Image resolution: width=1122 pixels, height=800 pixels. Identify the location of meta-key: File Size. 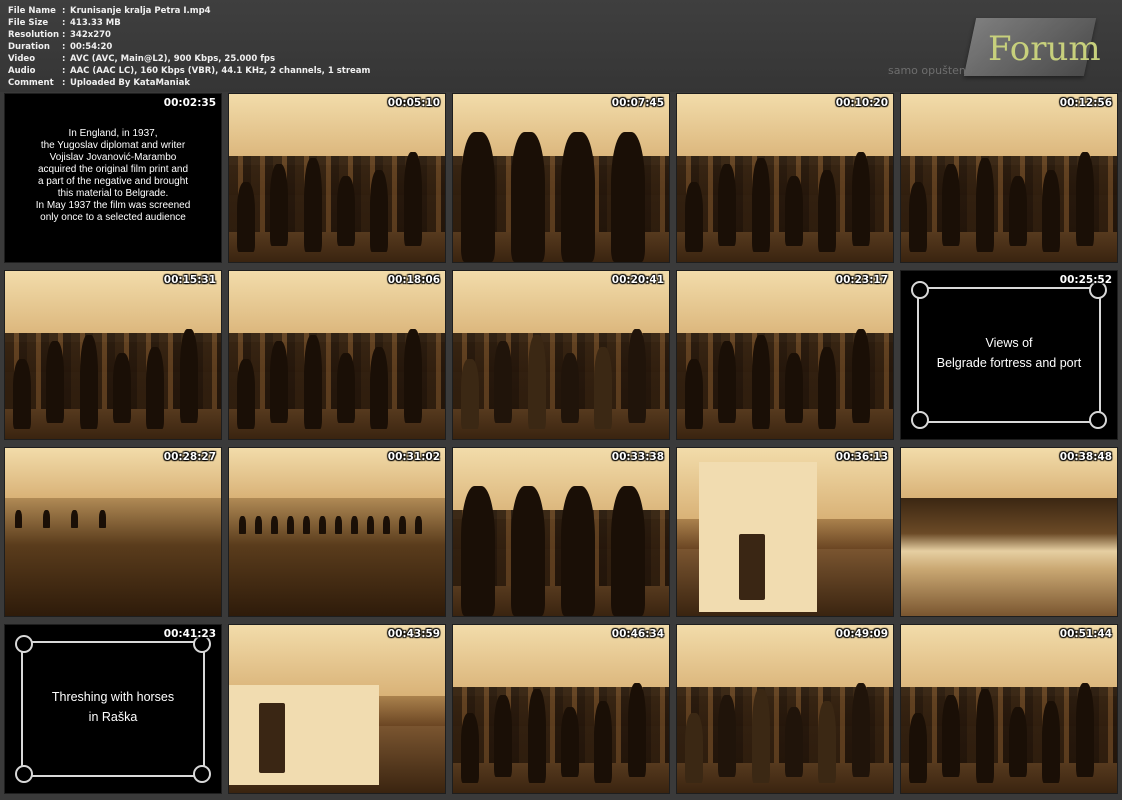
(28, 23).